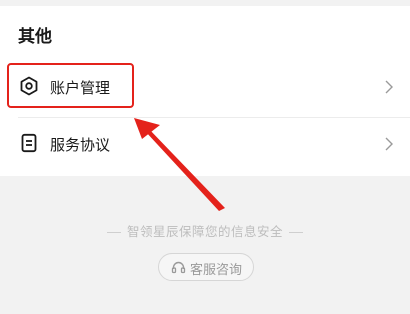  Describe the element at coordinates (70, 85) in the screenshot. I see `highlight-box` at that location.